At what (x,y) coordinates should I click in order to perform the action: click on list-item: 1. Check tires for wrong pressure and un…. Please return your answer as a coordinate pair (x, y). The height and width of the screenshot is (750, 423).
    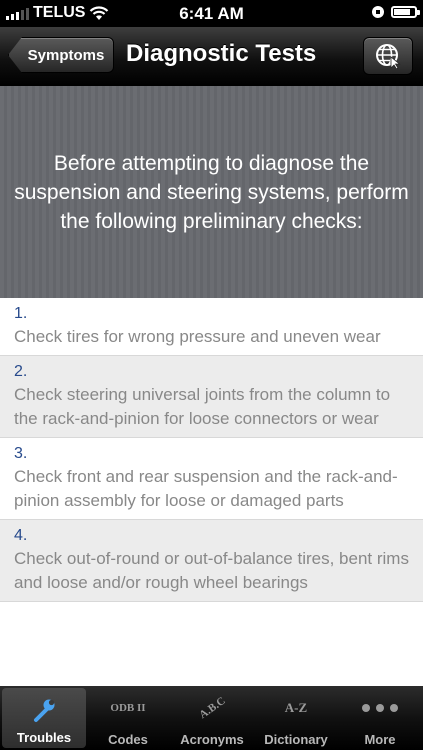
    Looking at the image, I should click on (211, 327).